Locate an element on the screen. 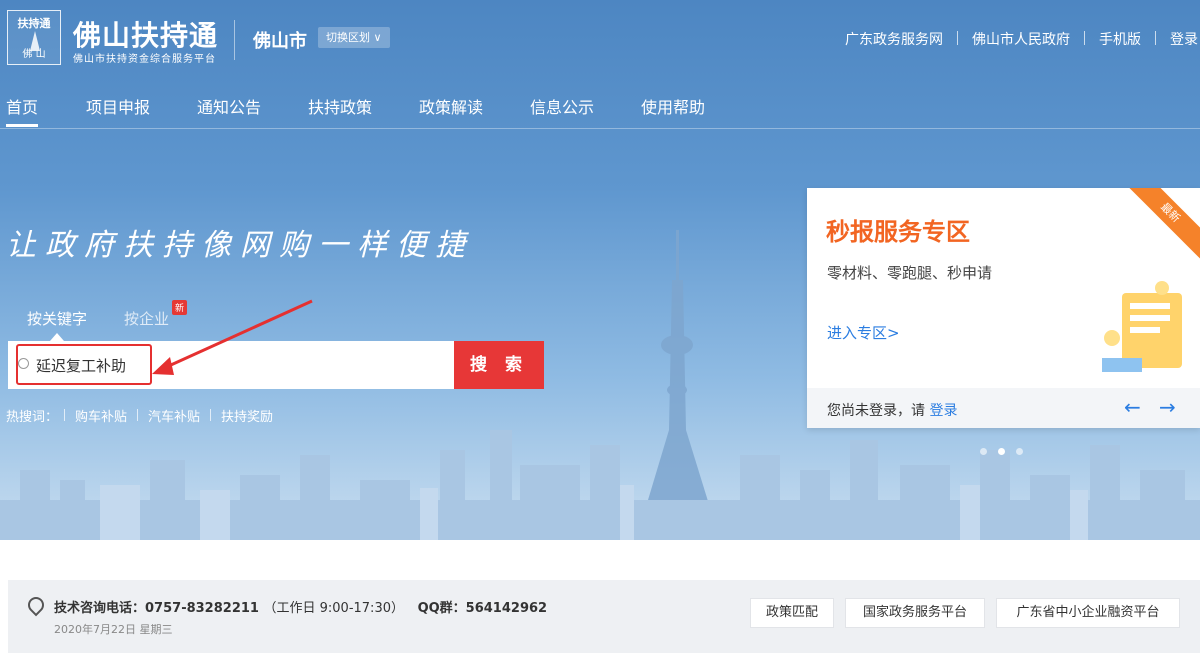  annotation-highlight-box is located at coordinates (84, 364).